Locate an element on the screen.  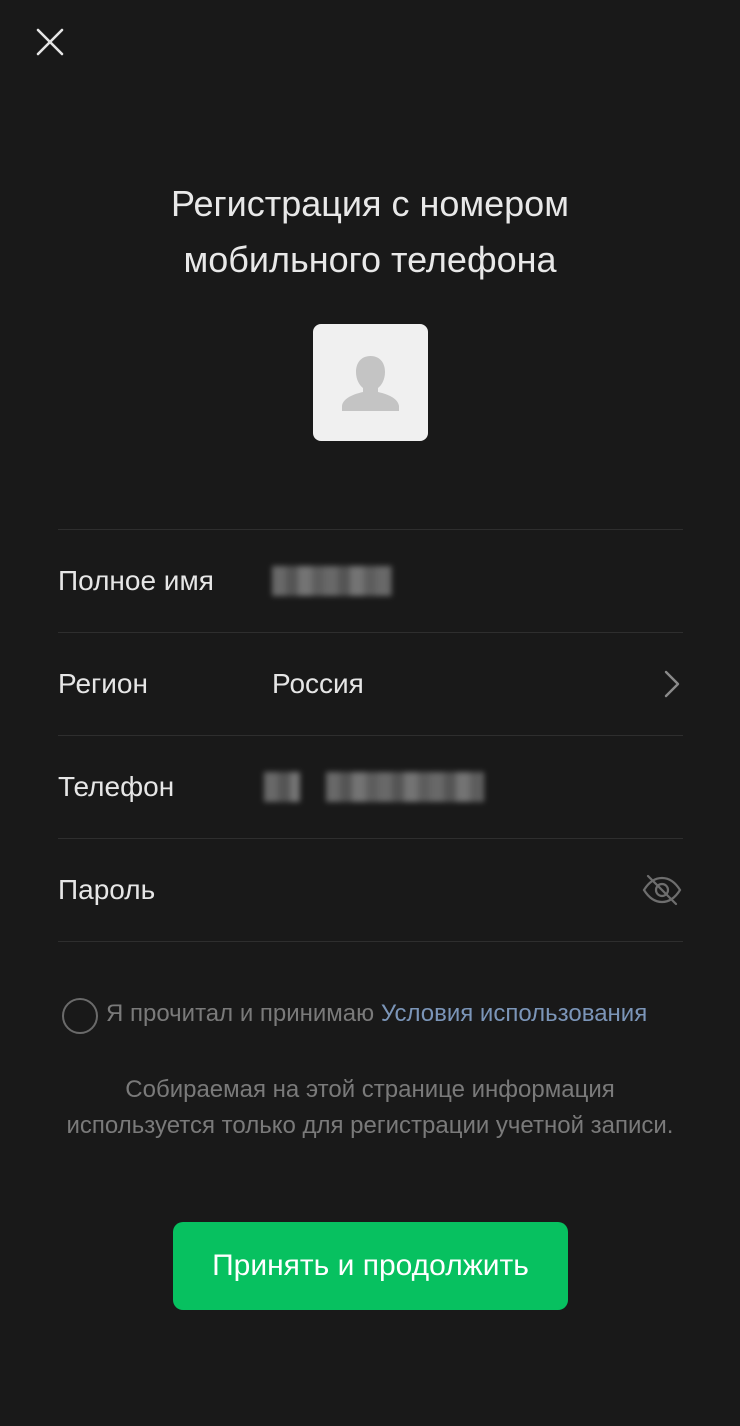
phone-input is located at coordinates (473, 787).